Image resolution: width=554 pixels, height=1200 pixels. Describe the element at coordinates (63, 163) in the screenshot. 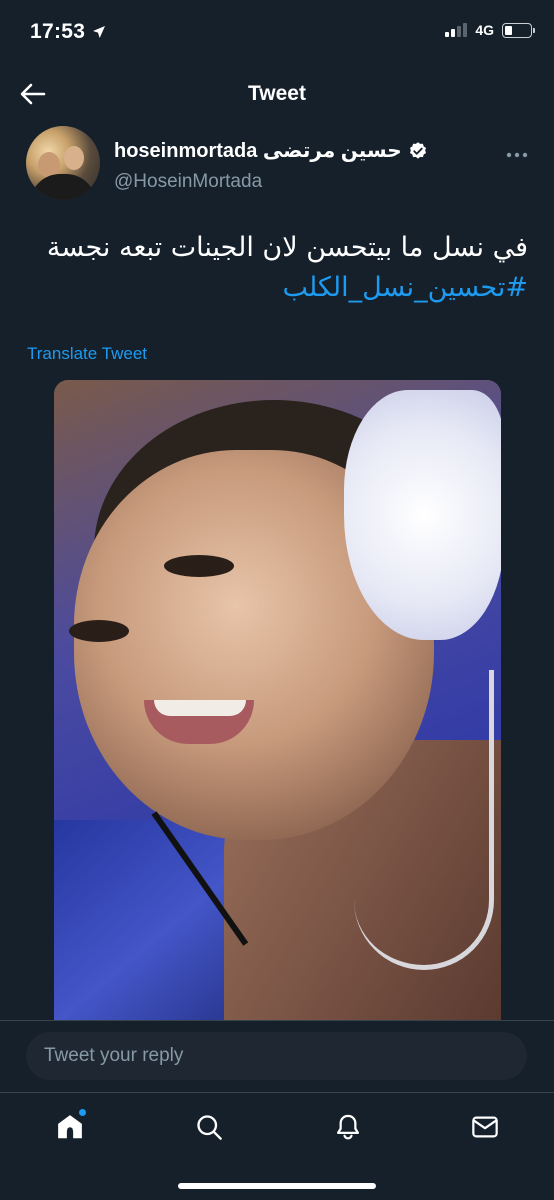

I see `avatar` at that location.